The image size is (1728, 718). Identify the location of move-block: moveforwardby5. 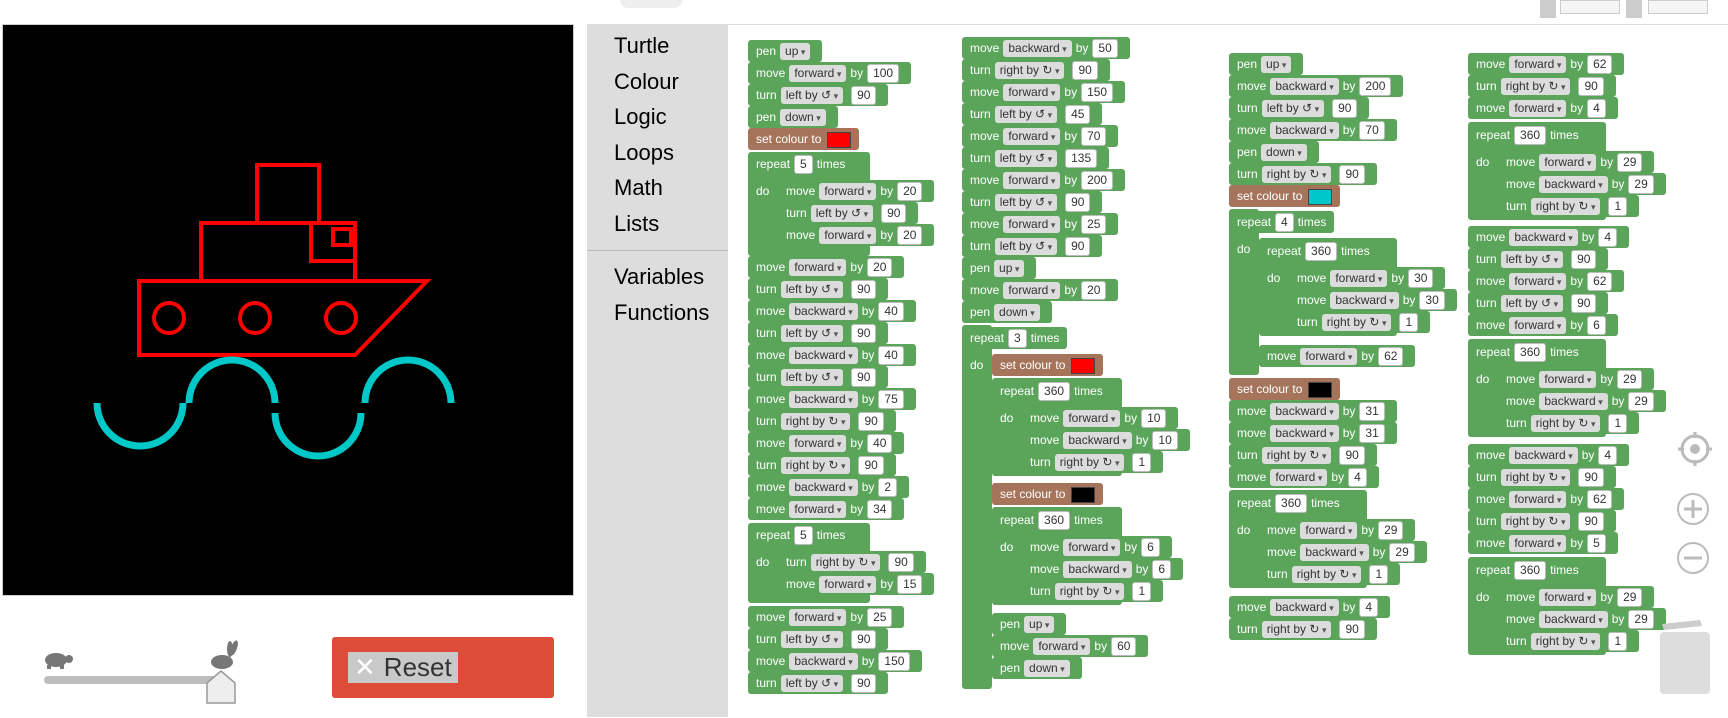
(1543, 543).